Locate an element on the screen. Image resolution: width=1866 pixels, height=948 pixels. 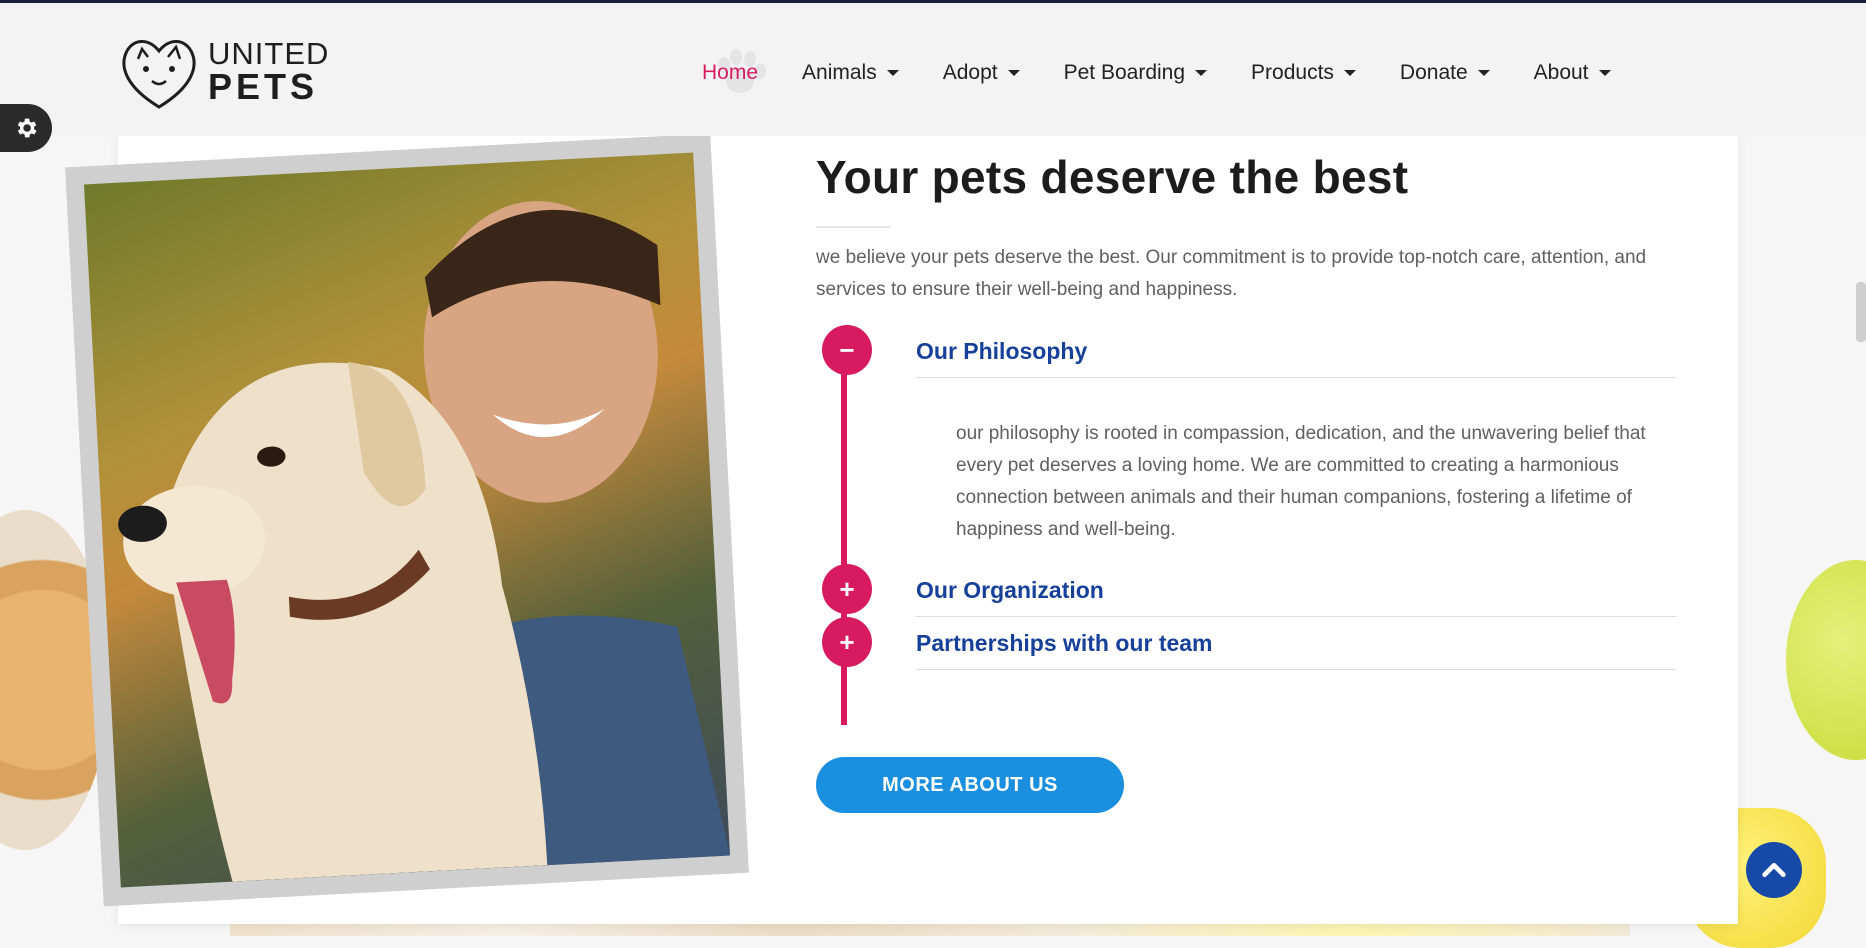
accordion-item-partnerships: + Partnerships with our team is located at coordinates (1246, 643).